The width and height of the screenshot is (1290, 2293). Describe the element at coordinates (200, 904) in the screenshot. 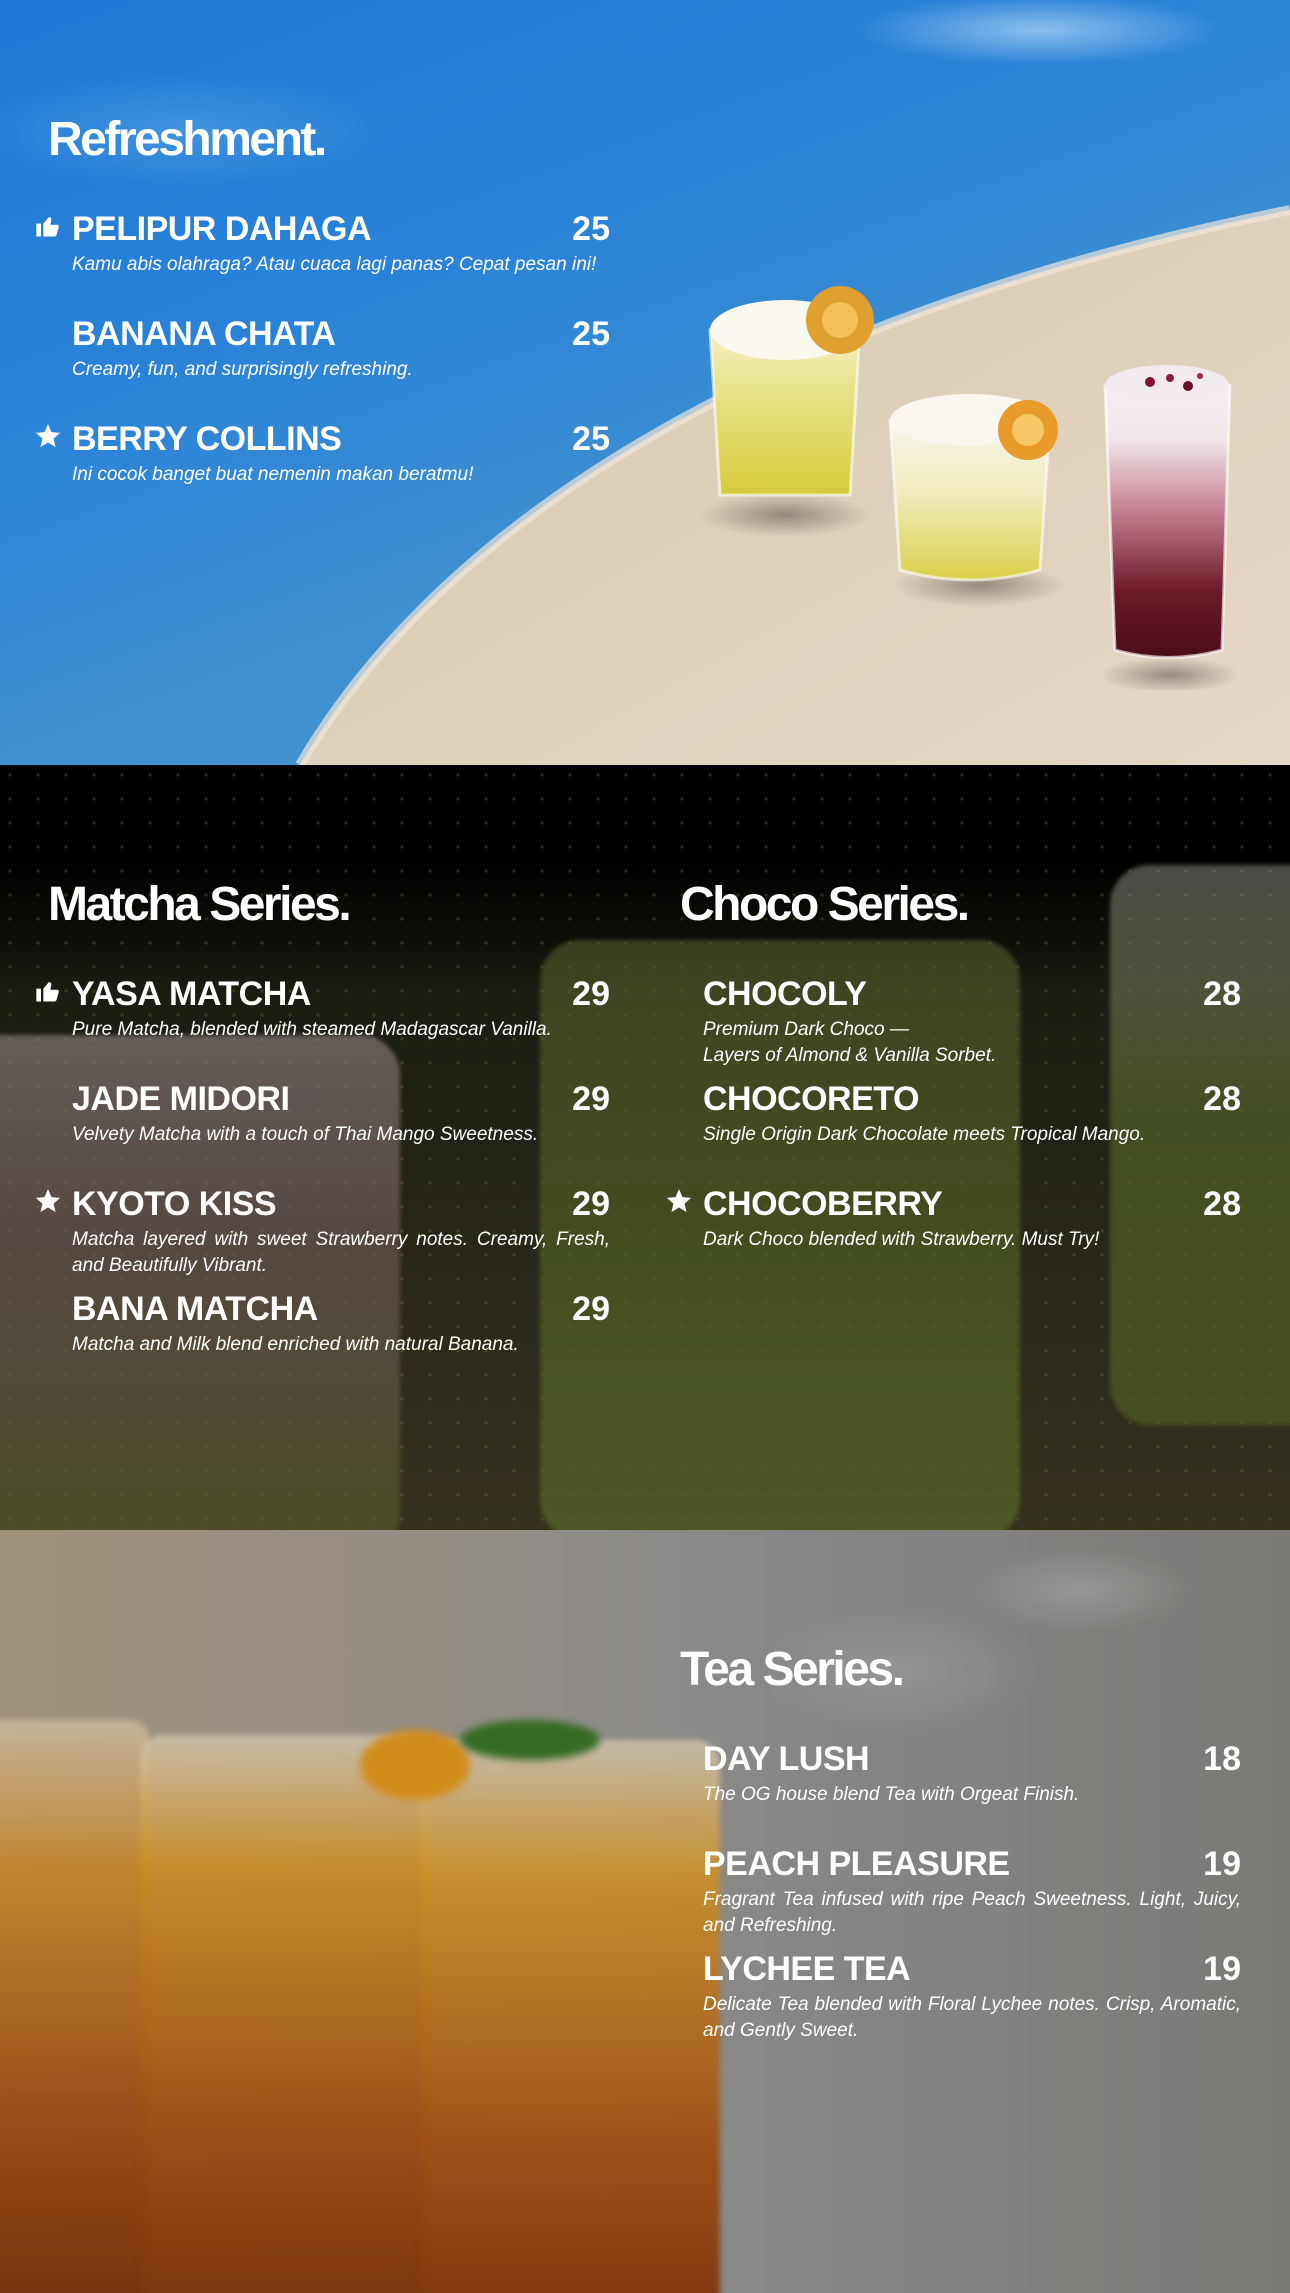

I see `section-title: Matcha Series.` at that location.